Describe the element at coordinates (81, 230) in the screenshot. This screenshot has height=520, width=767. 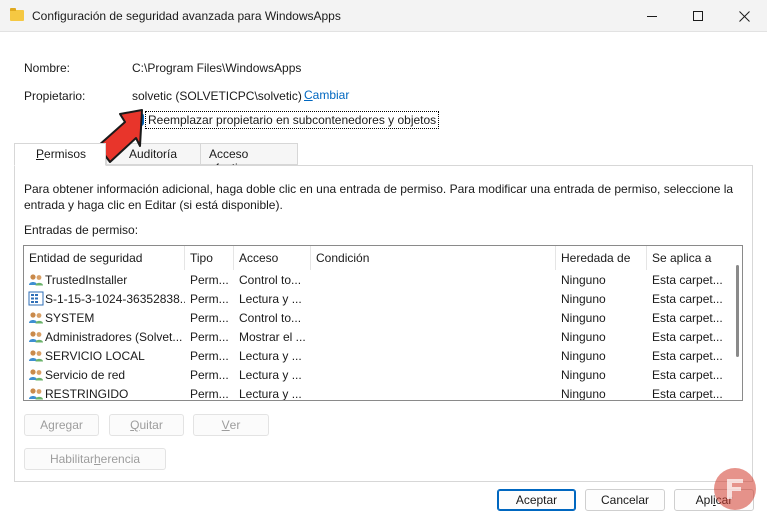
I see `entries-label: Entradas de permiso:` at that location.